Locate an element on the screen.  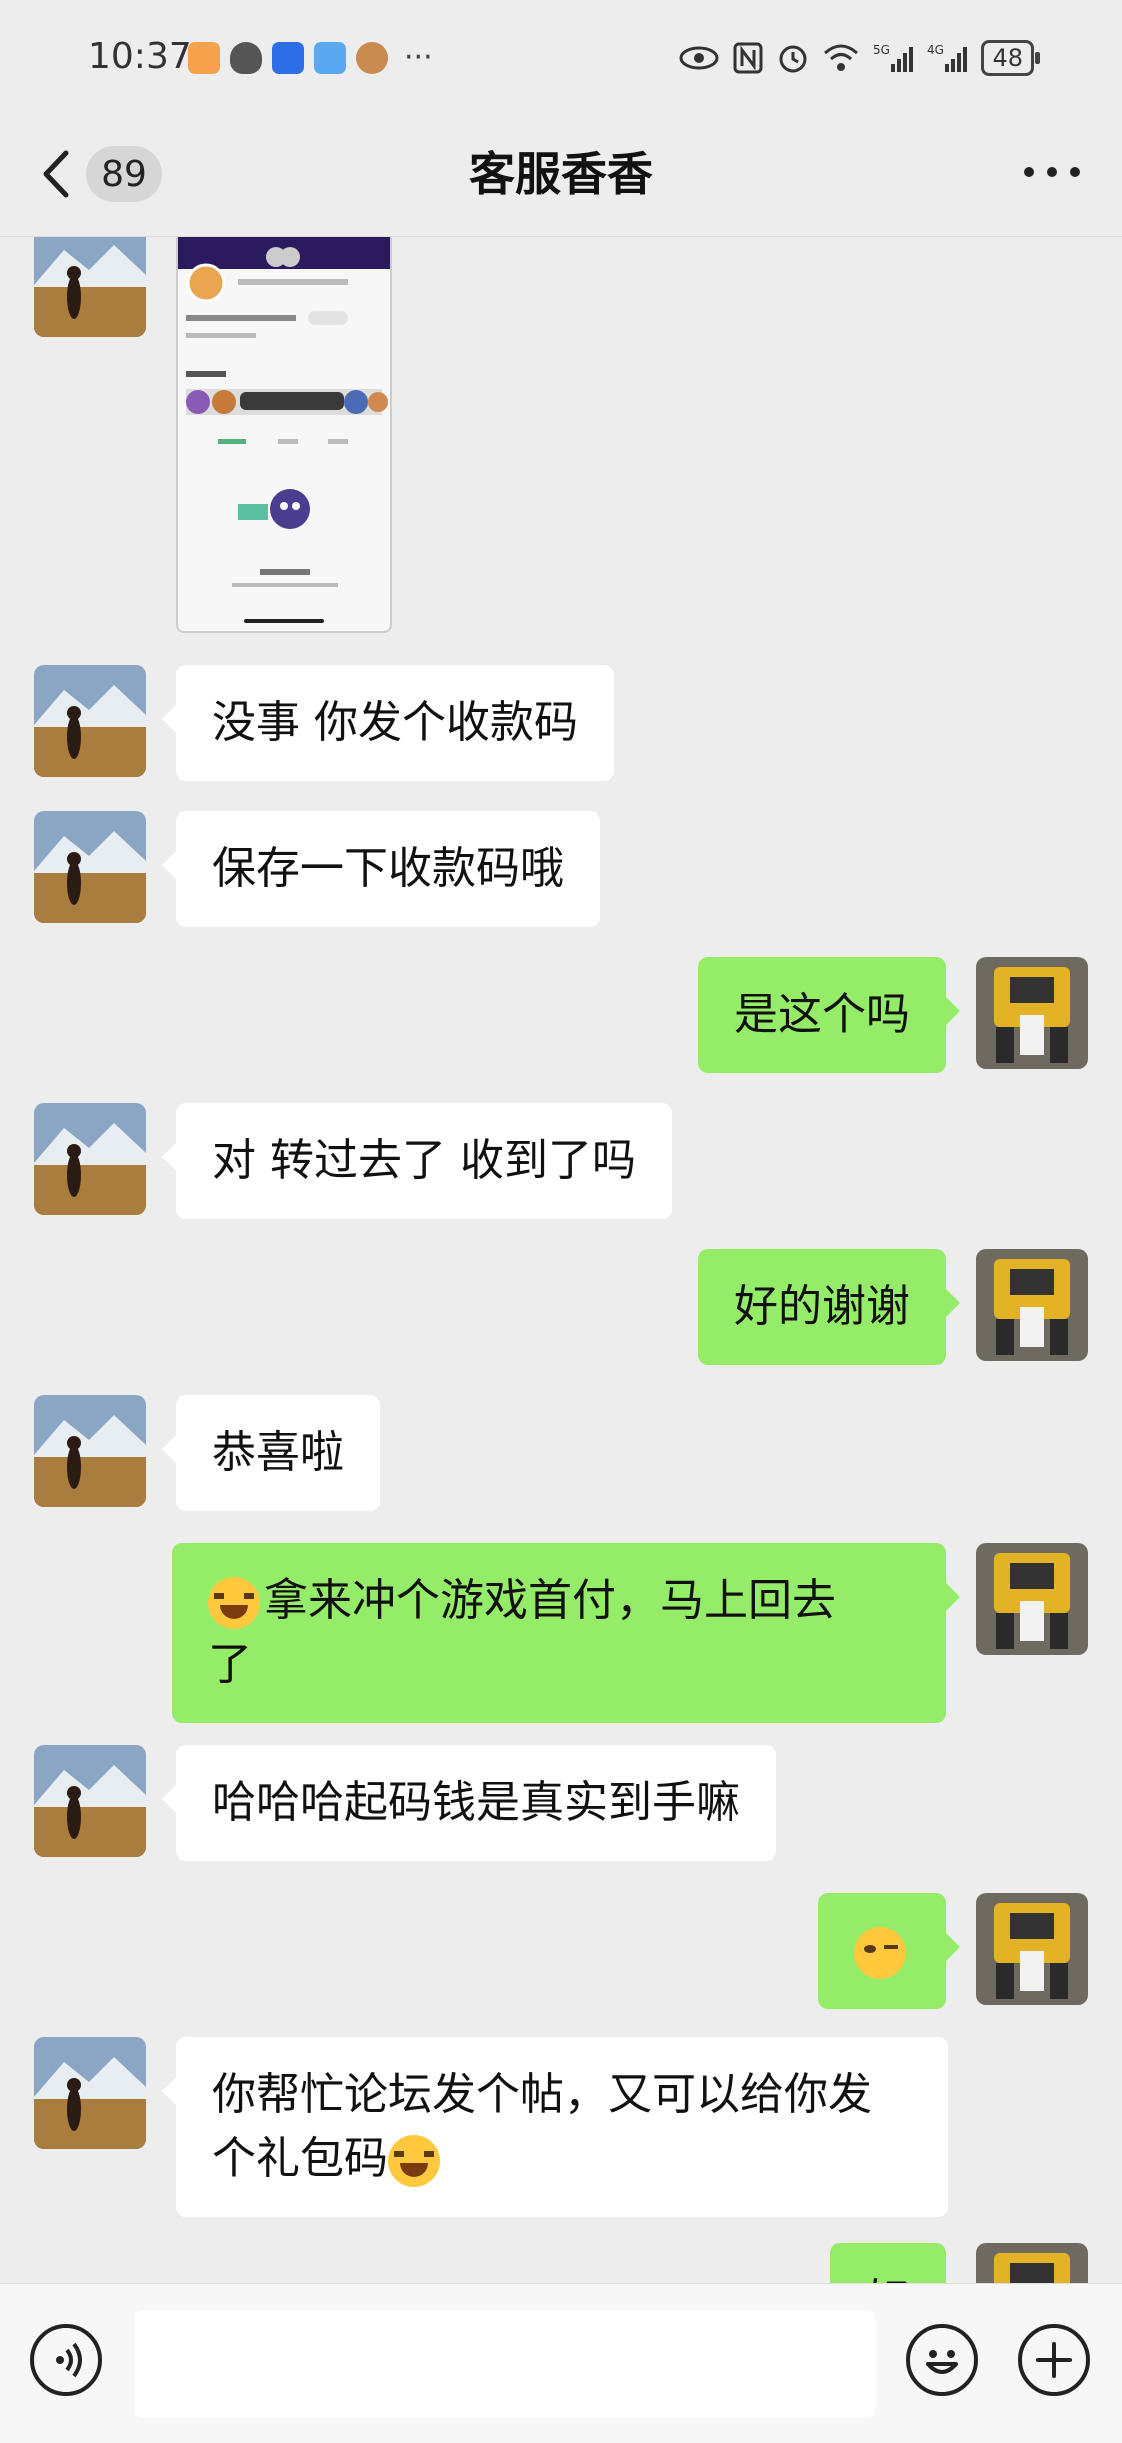
monkey-app-icon is located at coordinates (372, 58).